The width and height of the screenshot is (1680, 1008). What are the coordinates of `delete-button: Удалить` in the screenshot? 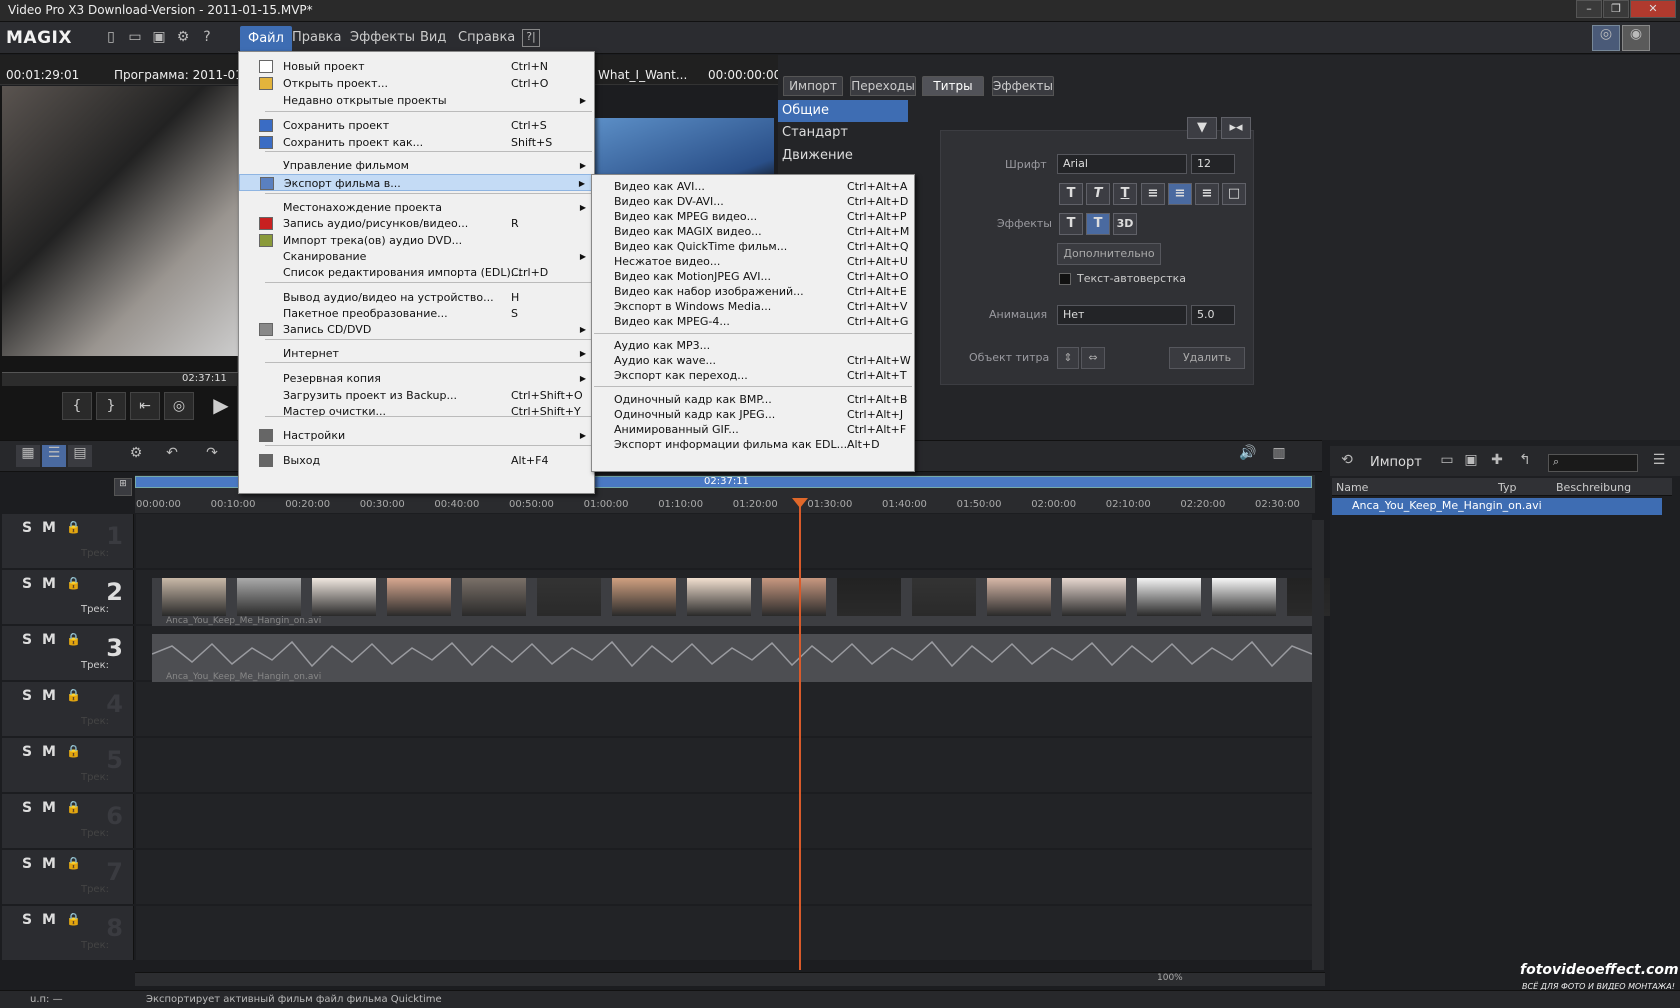 It's located at (1207, 358).